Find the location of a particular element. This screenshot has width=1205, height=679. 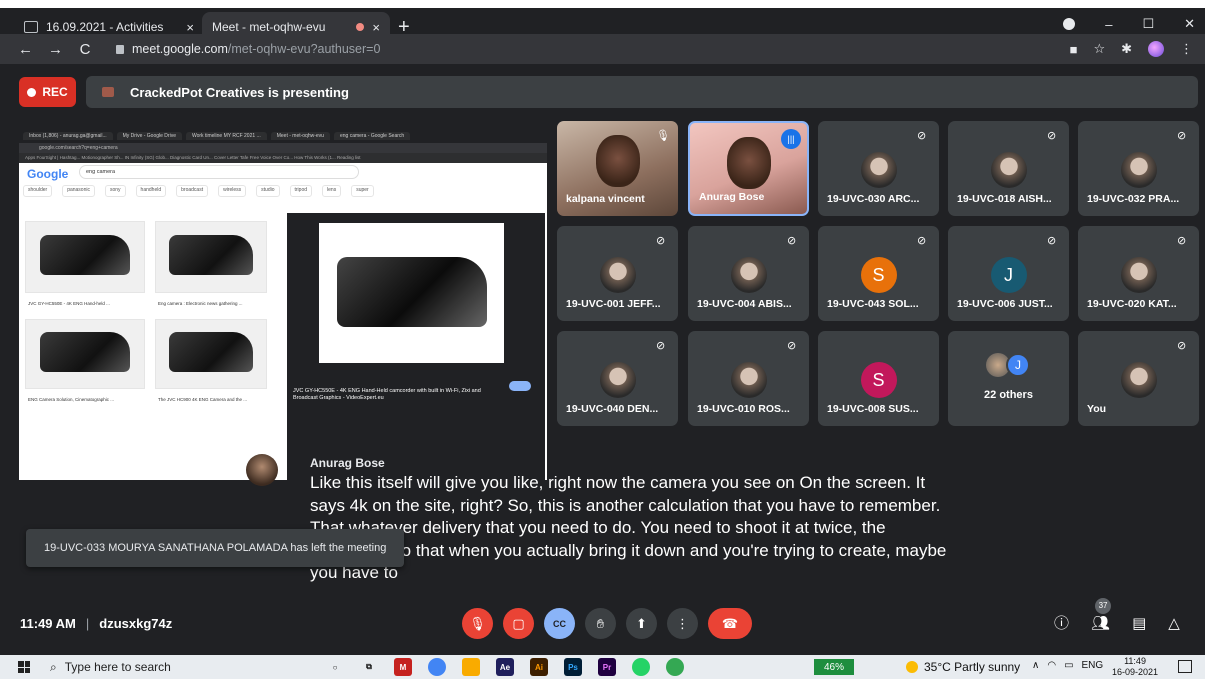

avatar-initial: J is located at coordinates (1018, 365).